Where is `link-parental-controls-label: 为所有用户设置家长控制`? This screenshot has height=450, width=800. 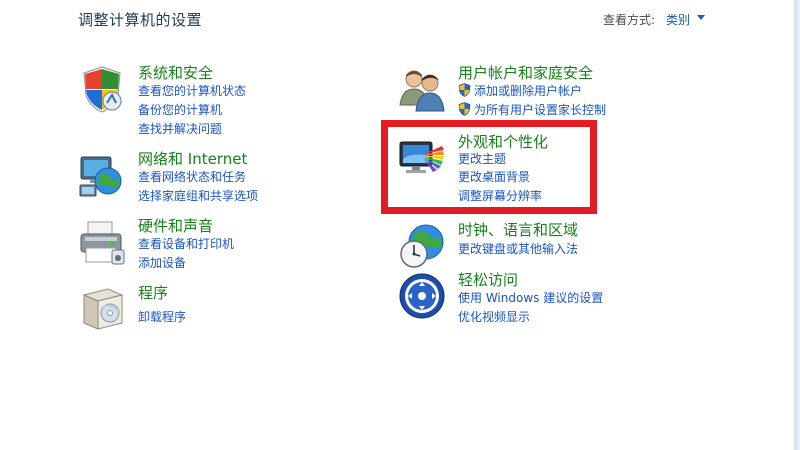 link-parental-controls-label: 为所有用户设置家长控制 is located at coordinates (540, 110).